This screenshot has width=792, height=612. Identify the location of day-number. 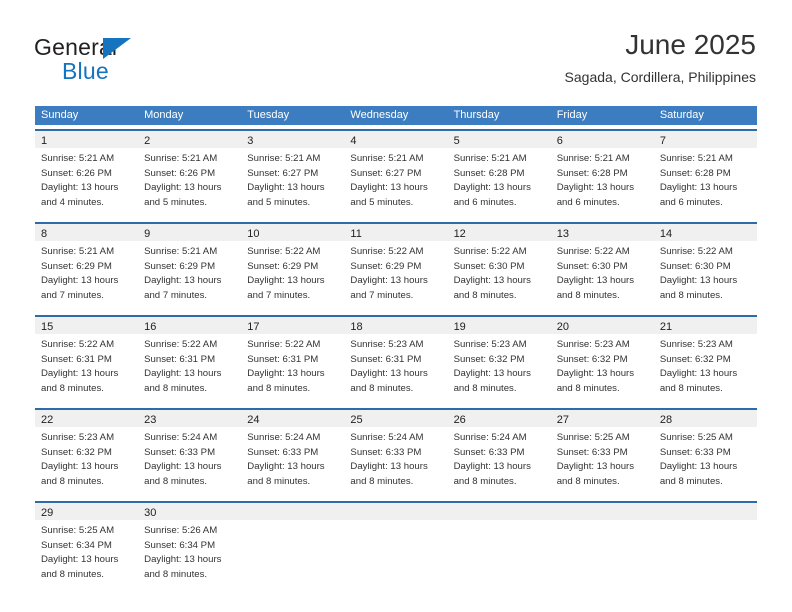
(657, 513).